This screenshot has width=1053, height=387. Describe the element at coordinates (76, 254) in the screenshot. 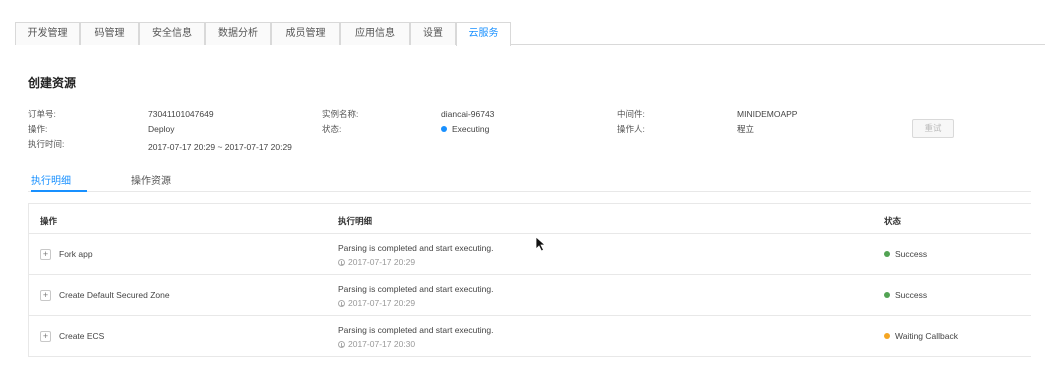

I see `row-operation: Fork app` at that location.